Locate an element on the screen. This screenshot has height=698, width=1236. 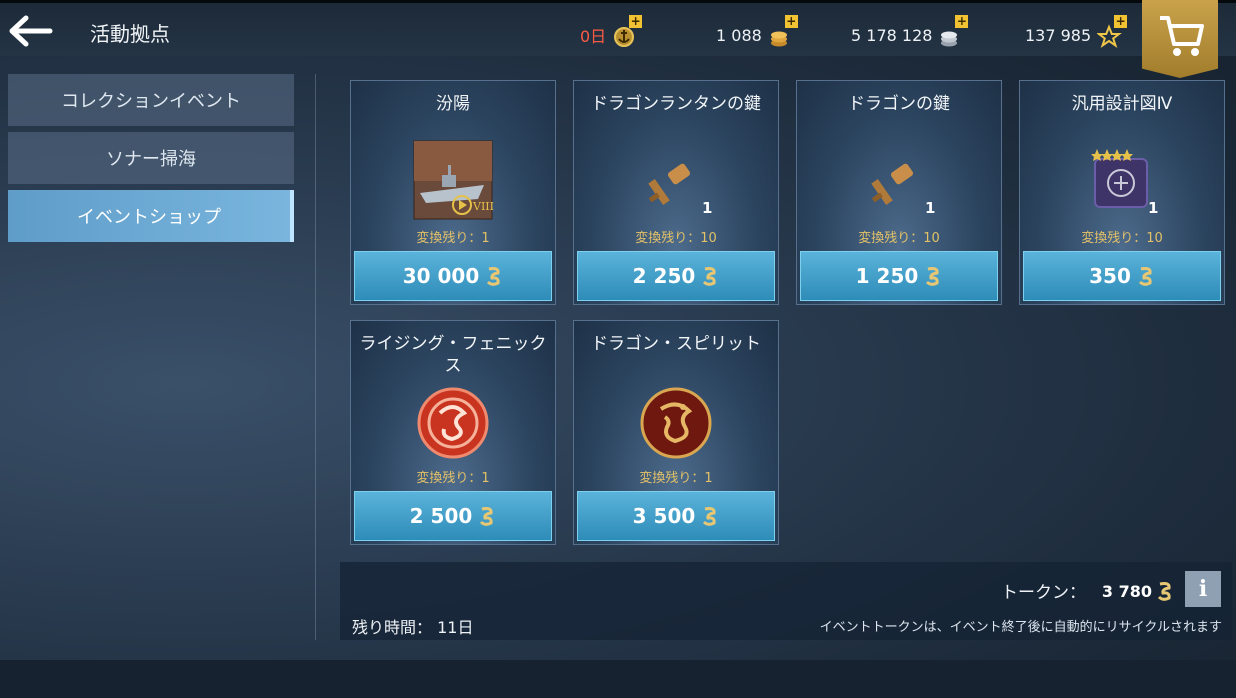
back-button is located at coordinates (29, 31).